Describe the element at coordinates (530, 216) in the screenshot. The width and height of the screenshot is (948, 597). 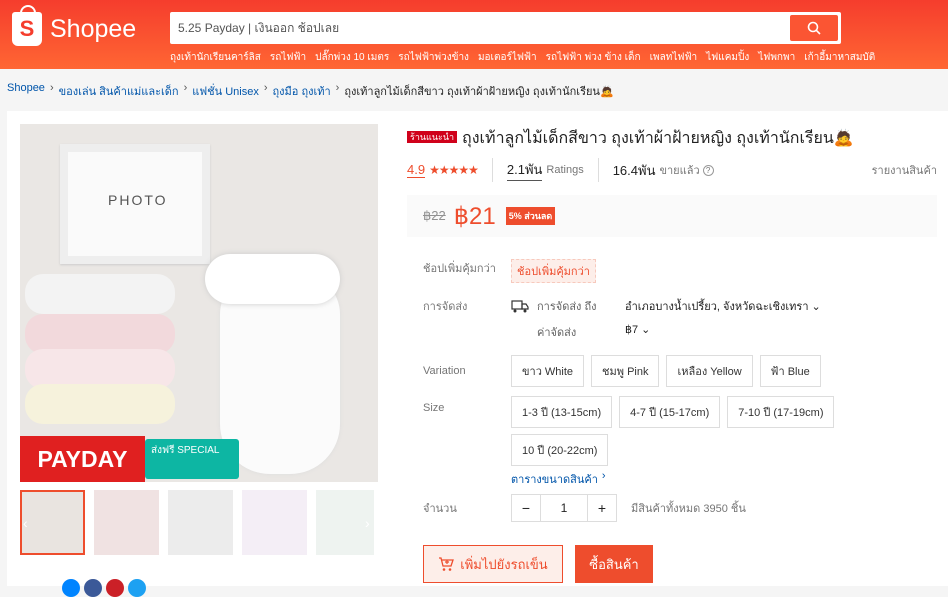
I see `discount-badge: 5% ส่วนลด` at that location.